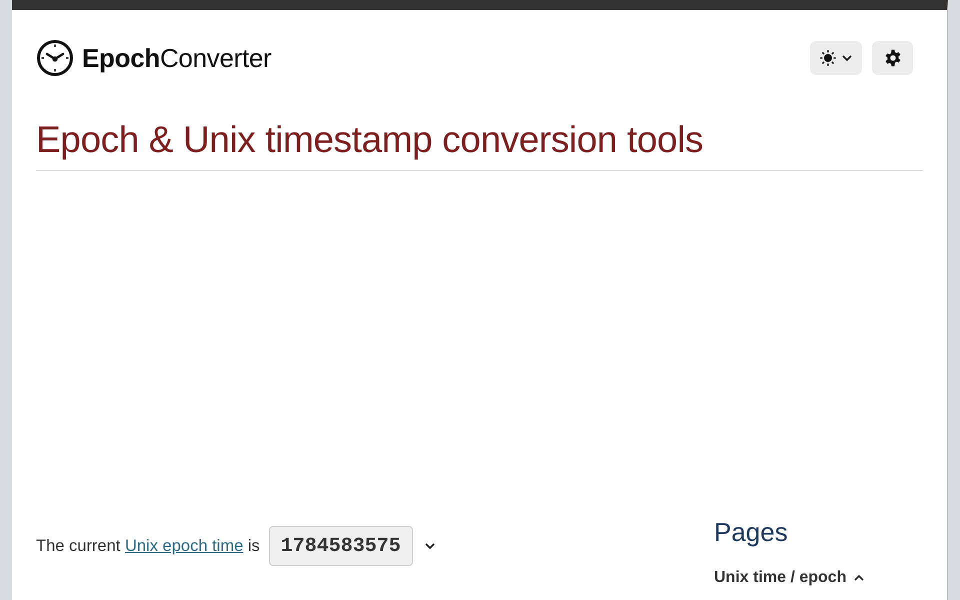 The image size is (960, 600). I want to click on caret-icon, so click(859, 578).